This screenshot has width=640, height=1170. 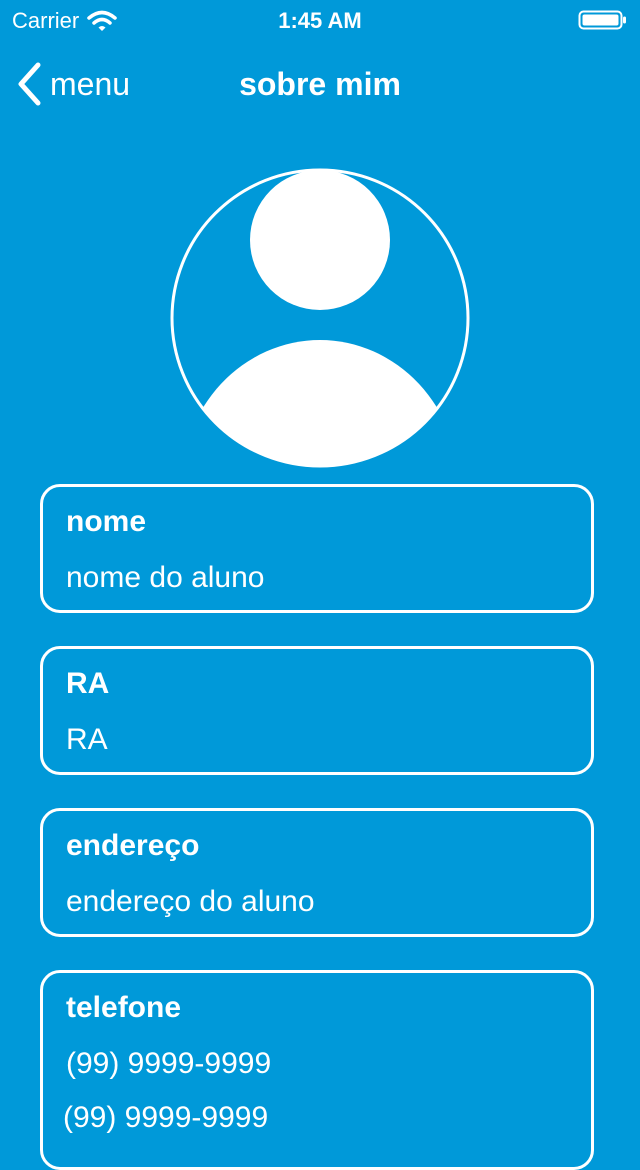 I want to click on telefone-label: telefone, so click(x=124, y=1007).